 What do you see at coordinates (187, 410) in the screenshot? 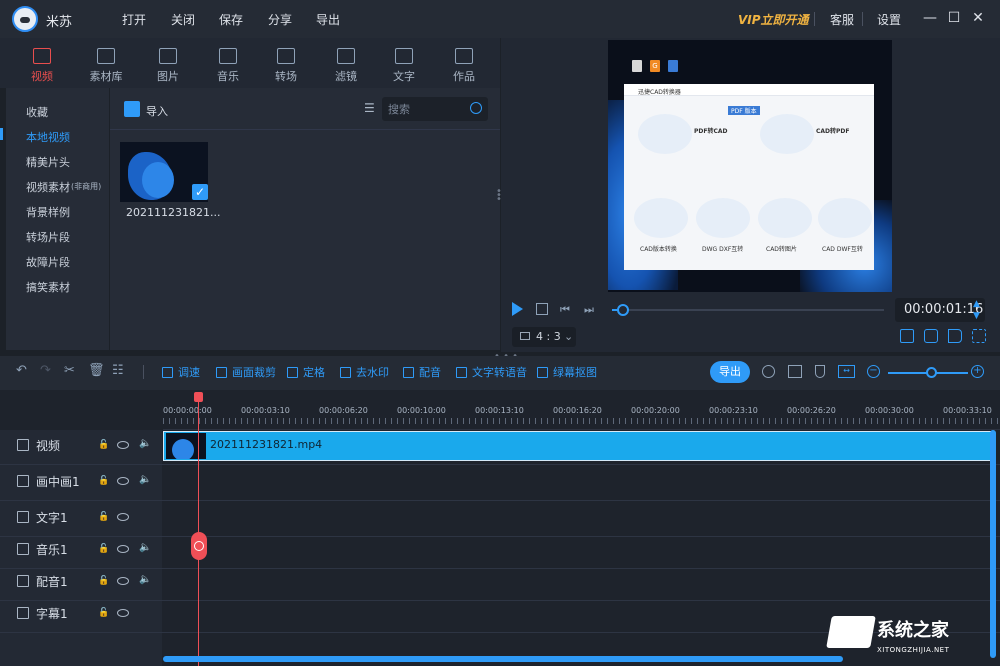
I see `tick-label: 00:00:00:00` at bounding box center [187, 410].